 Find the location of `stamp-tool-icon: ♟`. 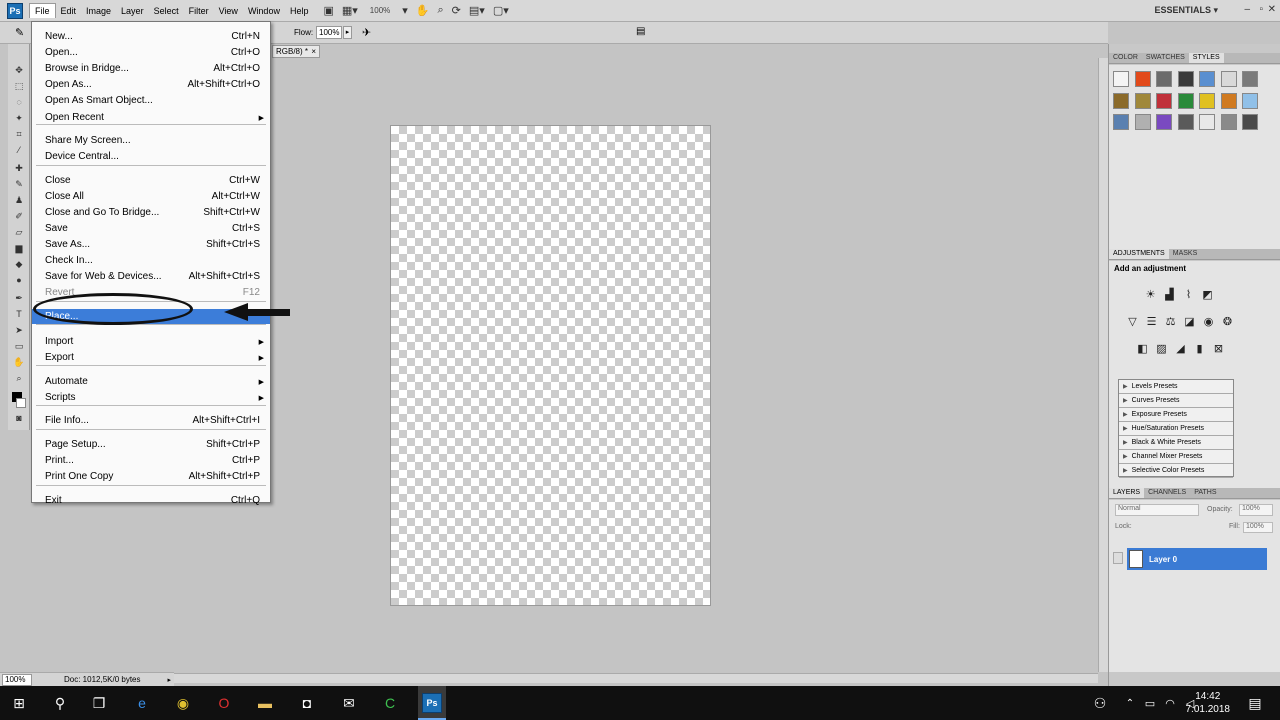

stamp-tool-icon: ♟ is located at coordinates (19, 200).